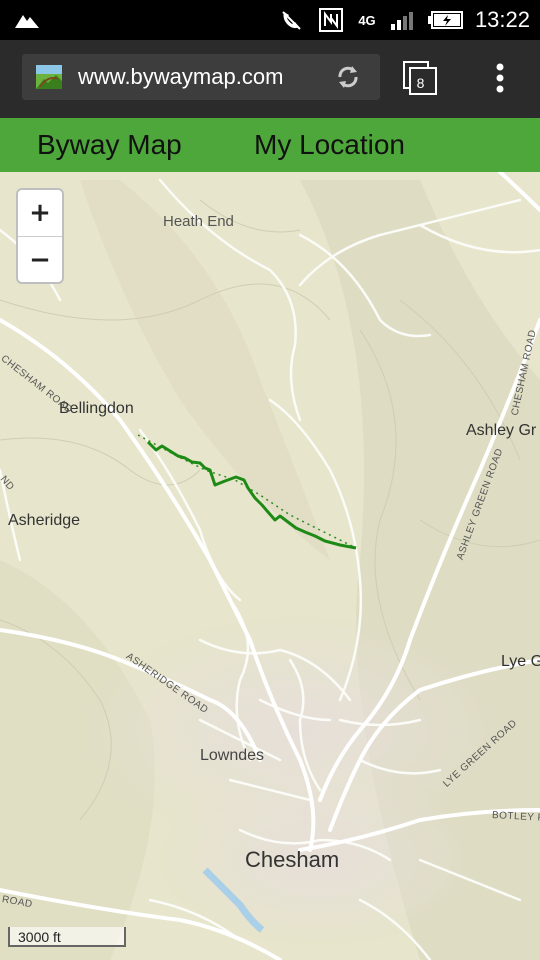  I want to click on favicon-icon, so click(49, 77).